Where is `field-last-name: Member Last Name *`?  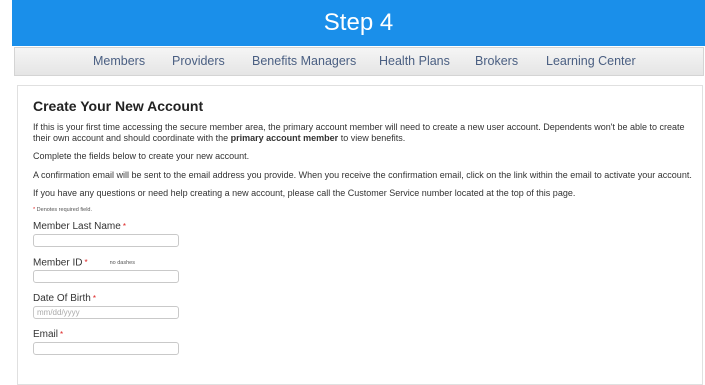 field-last-name: Member Last Name * is located at coordinates (367, 234).